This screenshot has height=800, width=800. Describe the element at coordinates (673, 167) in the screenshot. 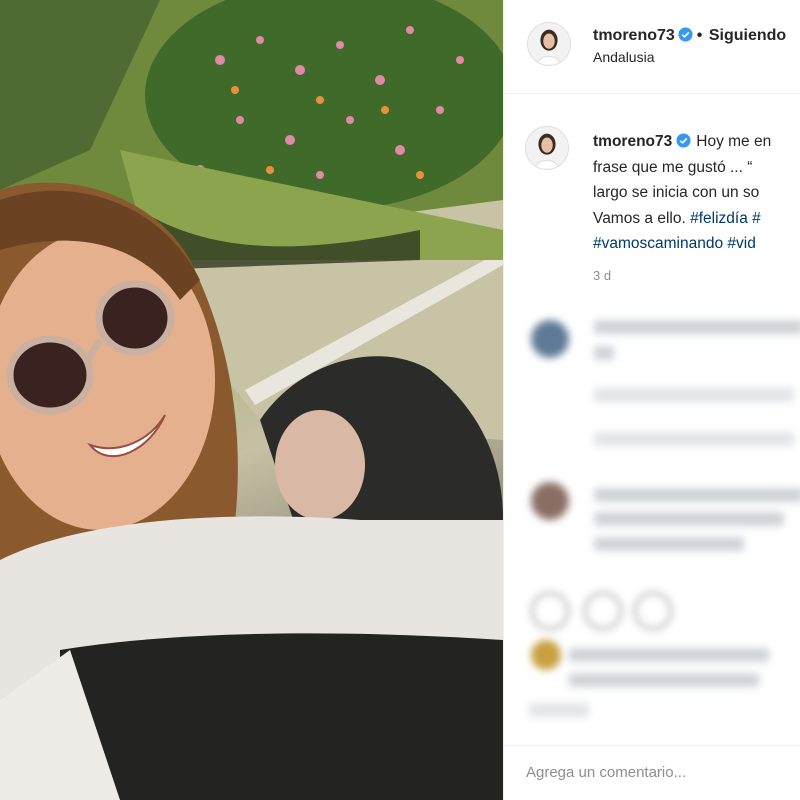

I see `caption-line-2: frase que me gustó ... “` at that location.